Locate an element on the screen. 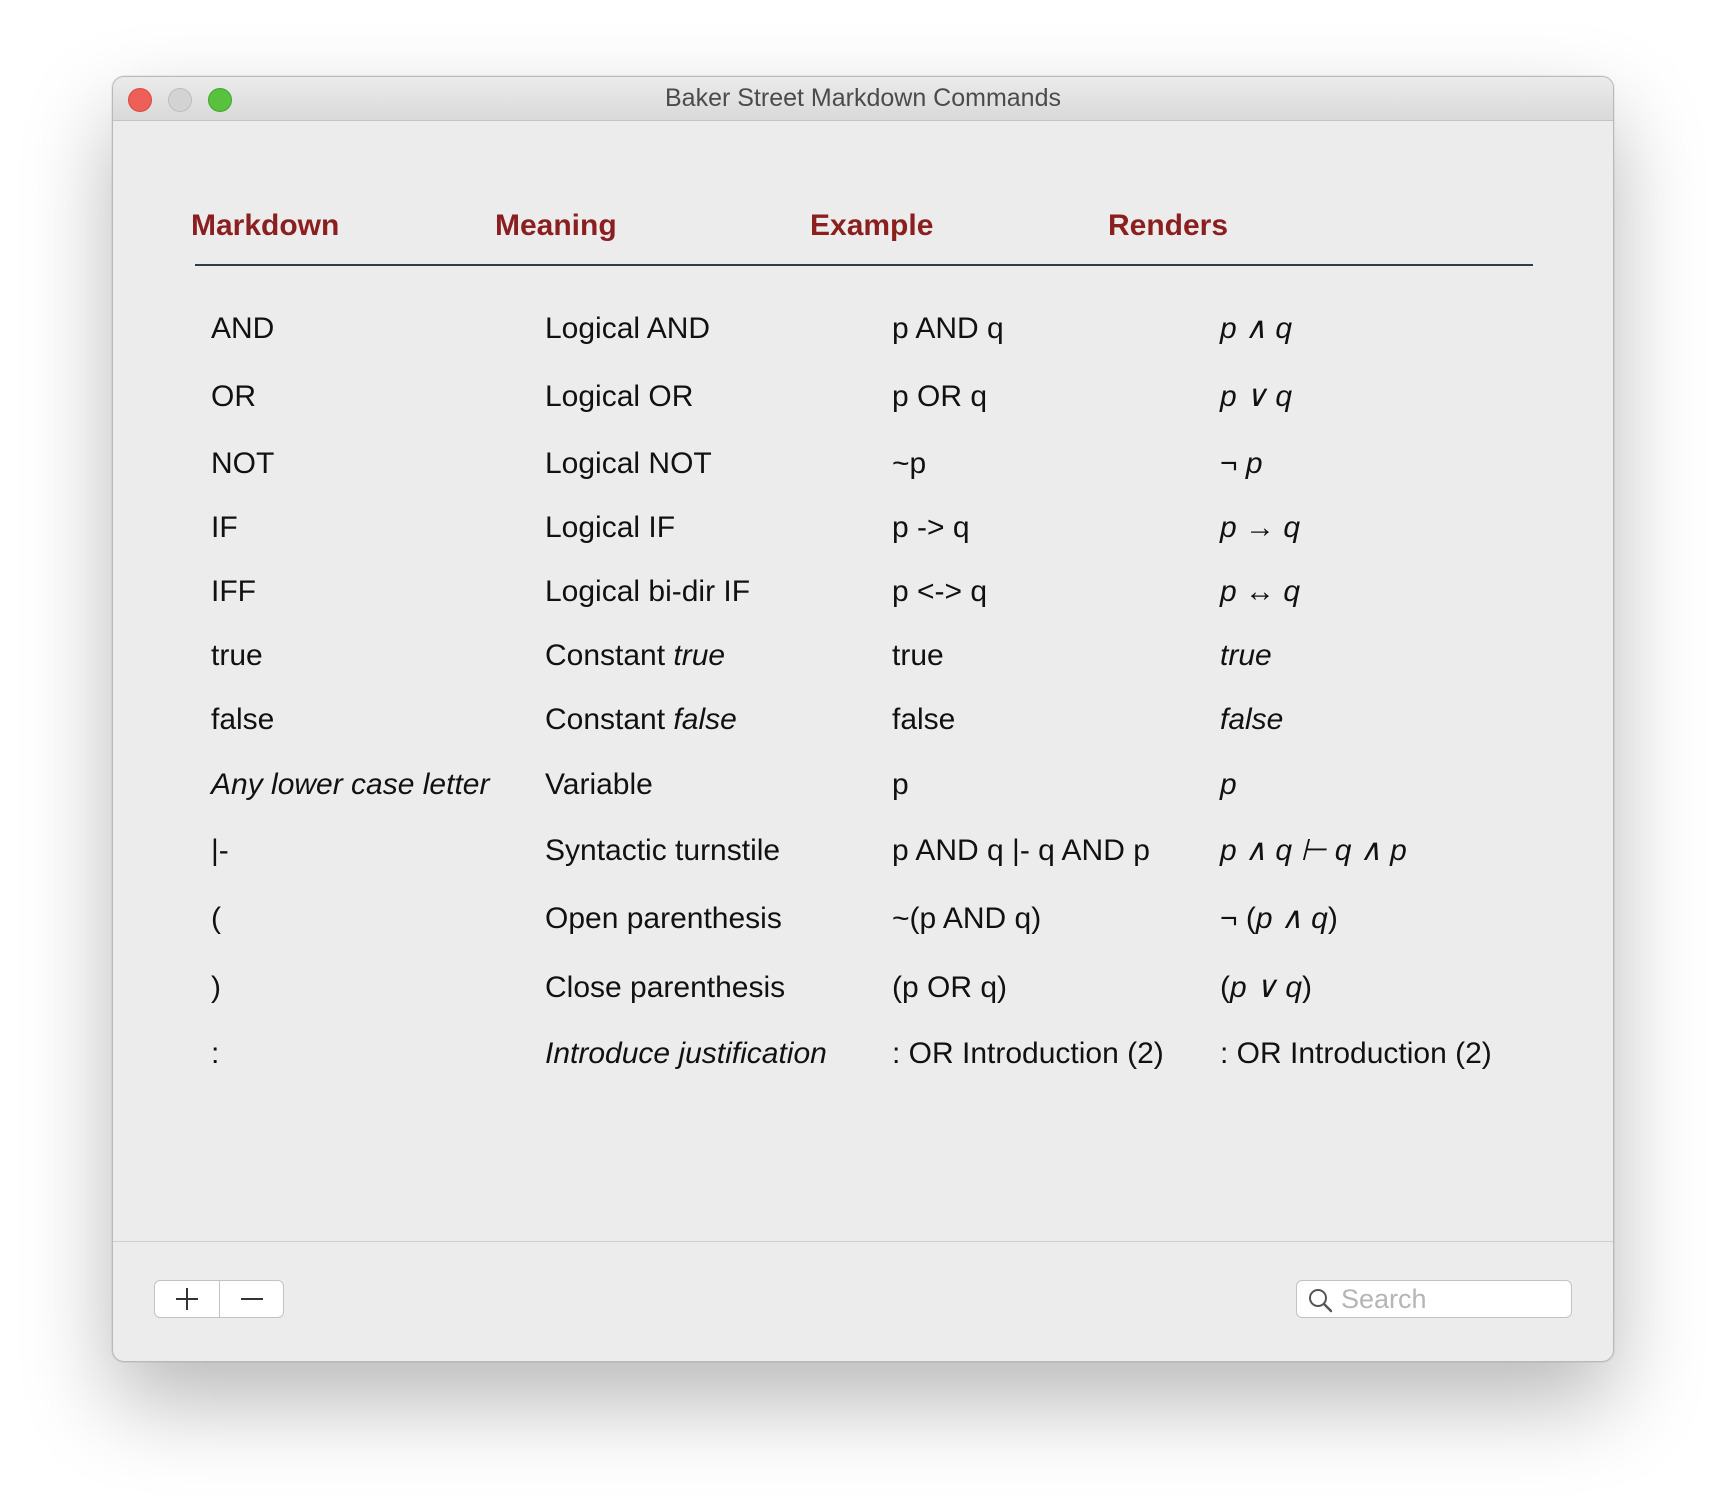 This screenshot has width=1724, height=1508. search-field is located at coordinates (1434, 1299).